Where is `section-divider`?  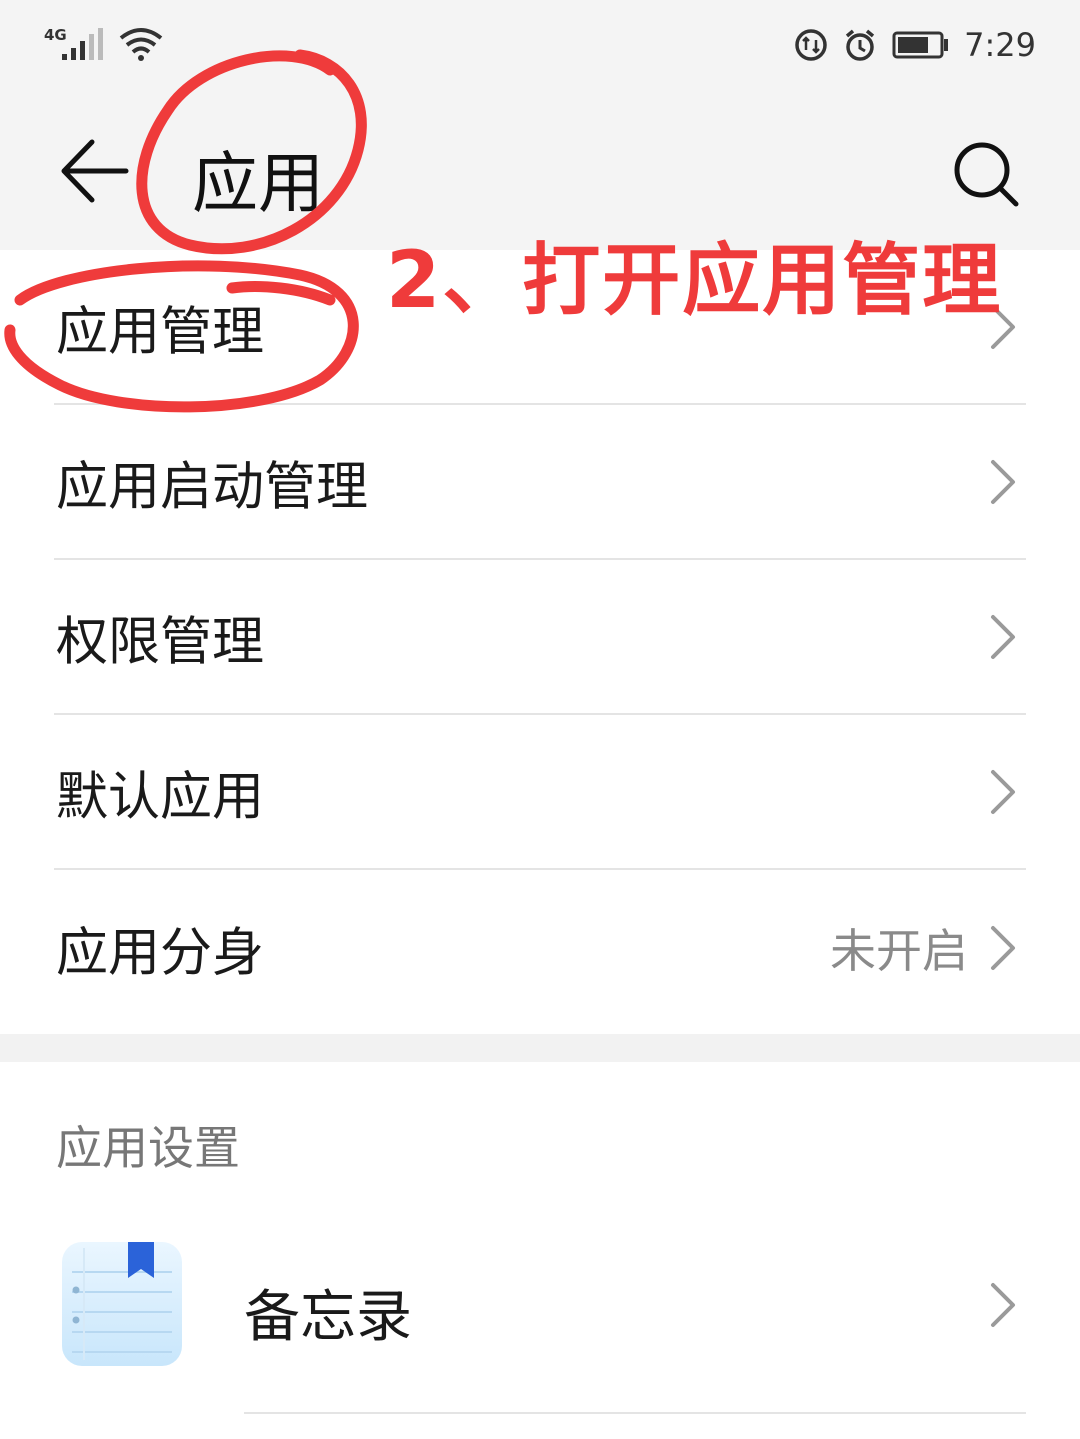
section-divider is located at coordinates (540, 1048).